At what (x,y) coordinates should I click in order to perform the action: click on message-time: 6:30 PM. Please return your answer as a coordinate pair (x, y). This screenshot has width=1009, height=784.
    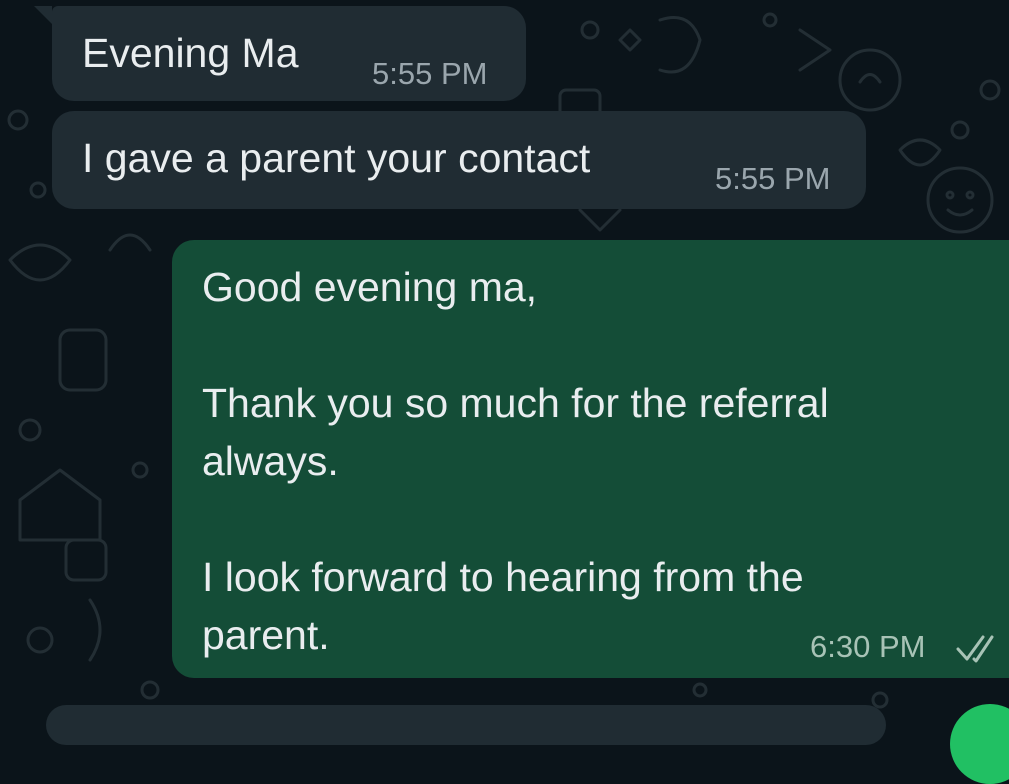
    Looking at the image, I should click on (868, 646).